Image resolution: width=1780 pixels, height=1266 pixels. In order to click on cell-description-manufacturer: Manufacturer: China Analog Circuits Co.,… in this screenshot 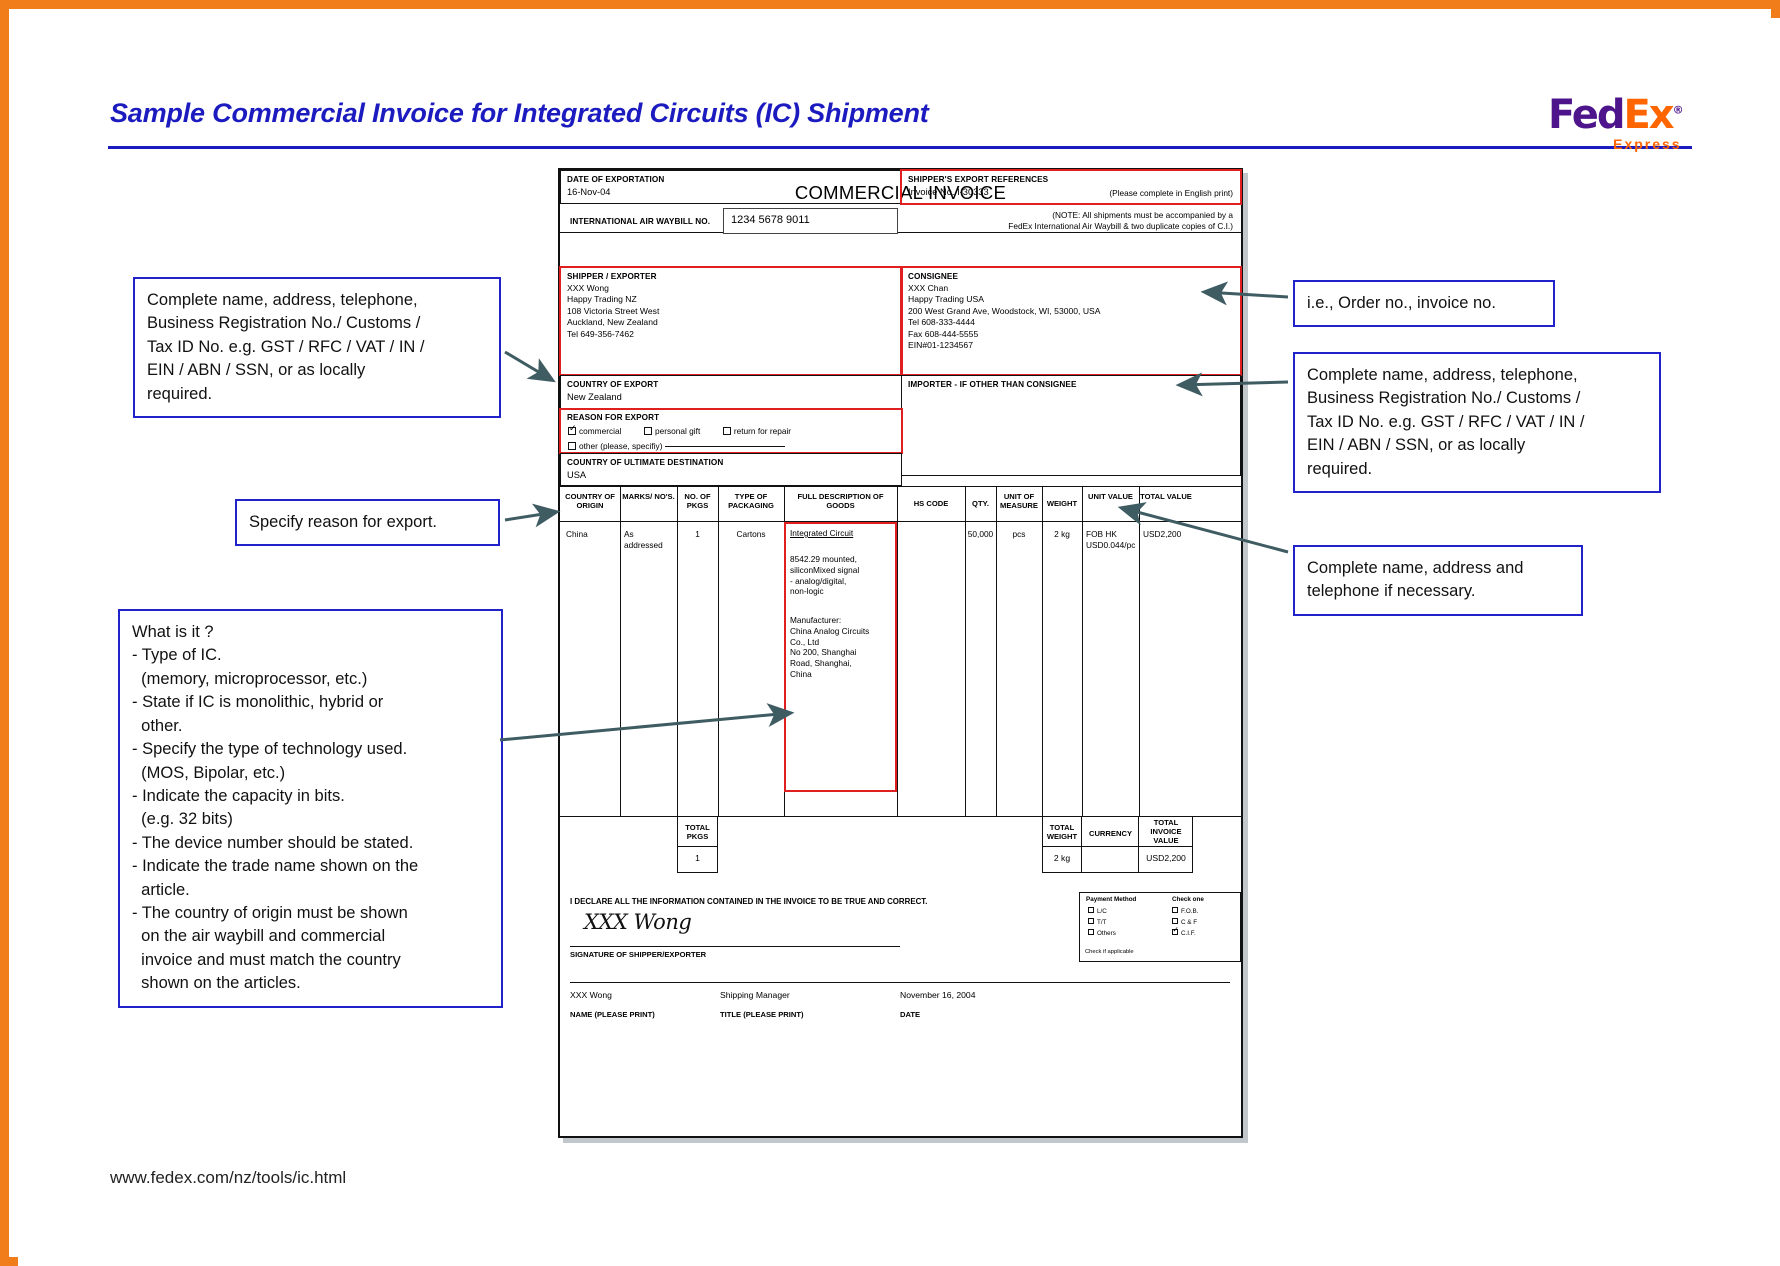, I will do `click(829, 647)`.